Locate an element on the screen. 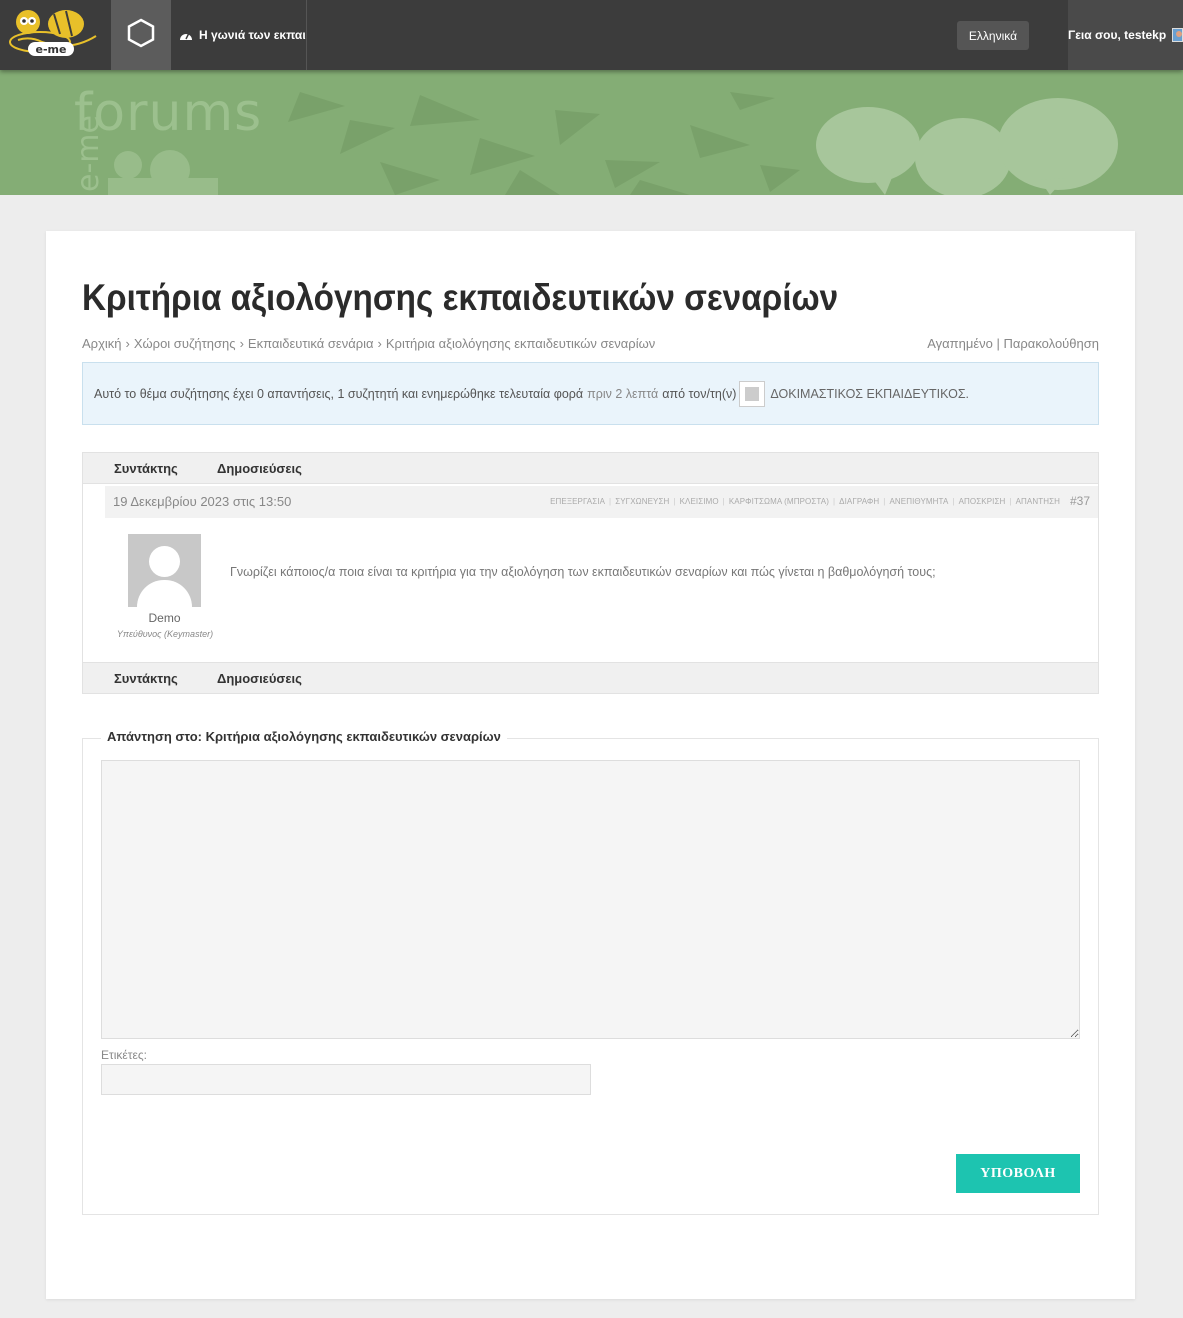 The height and width of the screenshot is (1318, 1183). forums-banner: forums e-me is located at coordinates (591, 132).